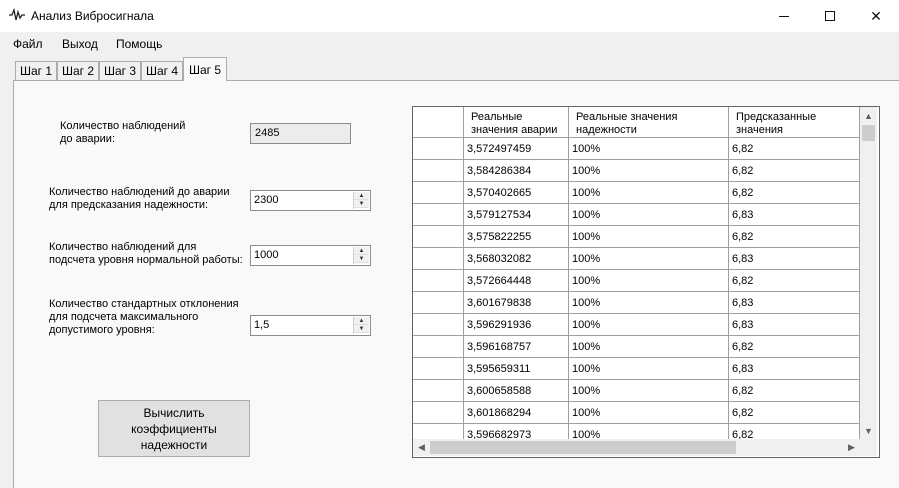  What do you see at coordinates (516, 193) in the screenshot?
I see `real-failure-cell: 3,570402665` at bounding box center [516, 193].